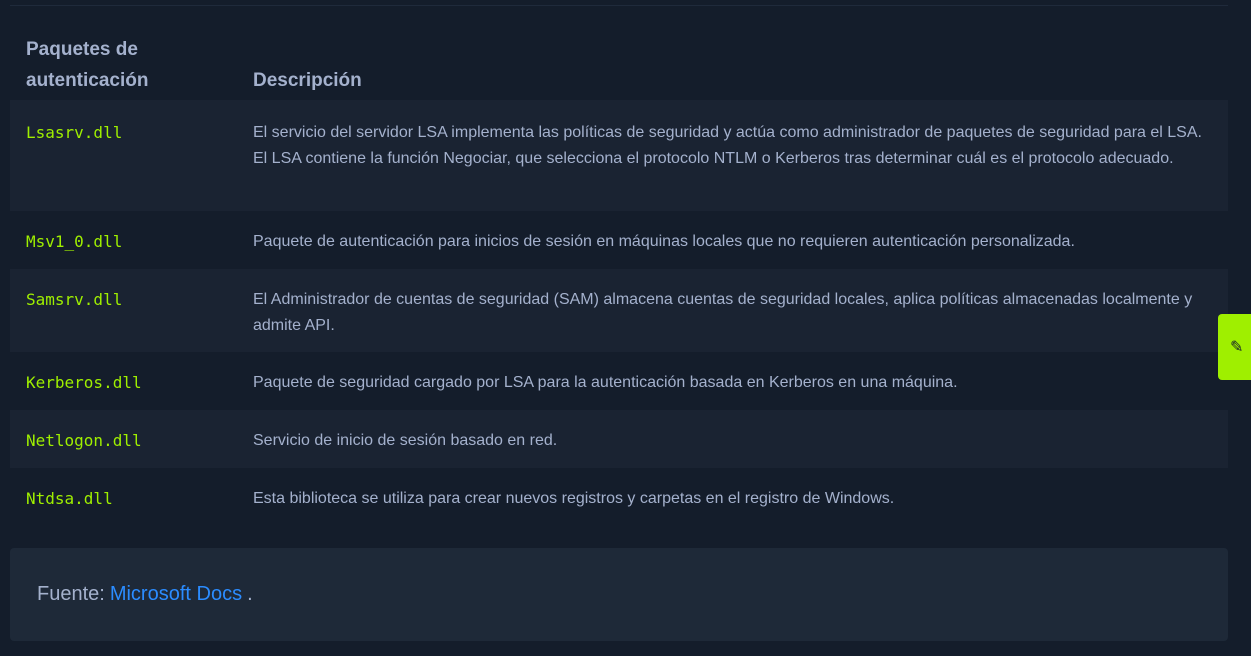 The image size is (1251, 656). I want to click on package-name: Lsasrv.dll, so click(74, 132).